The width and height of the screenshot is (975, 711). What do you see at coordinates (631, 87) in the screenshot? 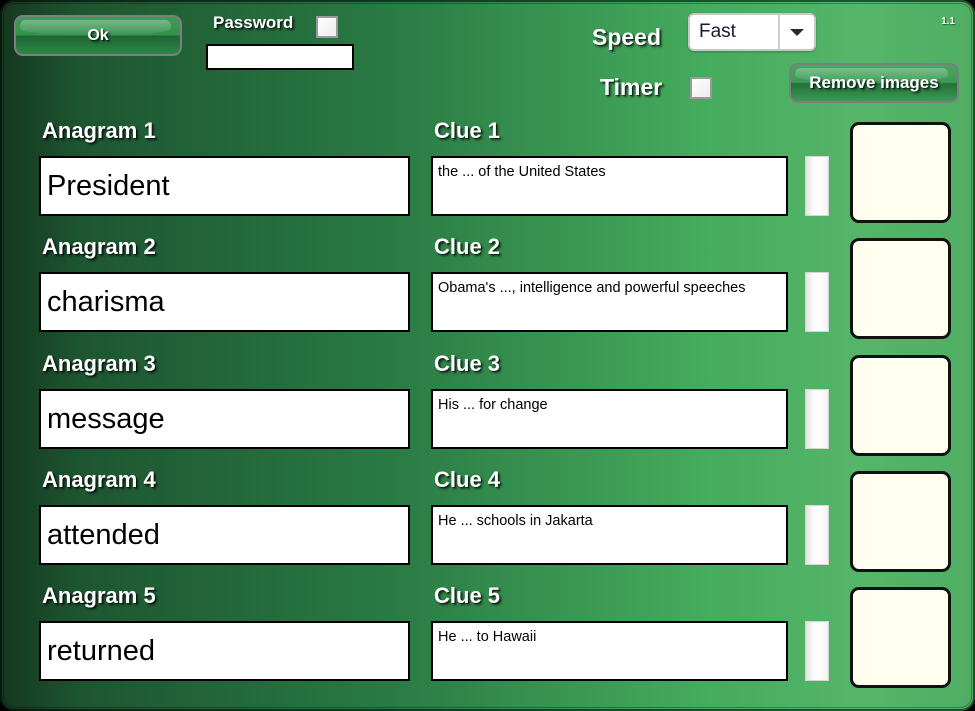
I see `timer-label: Timer` at bounding box center [631, 87].